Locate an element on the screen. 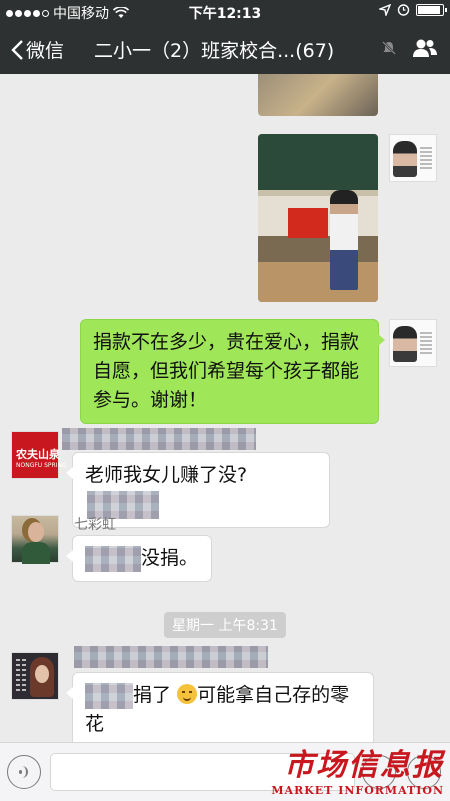  mute-icon is located at coordinates (389, 48).